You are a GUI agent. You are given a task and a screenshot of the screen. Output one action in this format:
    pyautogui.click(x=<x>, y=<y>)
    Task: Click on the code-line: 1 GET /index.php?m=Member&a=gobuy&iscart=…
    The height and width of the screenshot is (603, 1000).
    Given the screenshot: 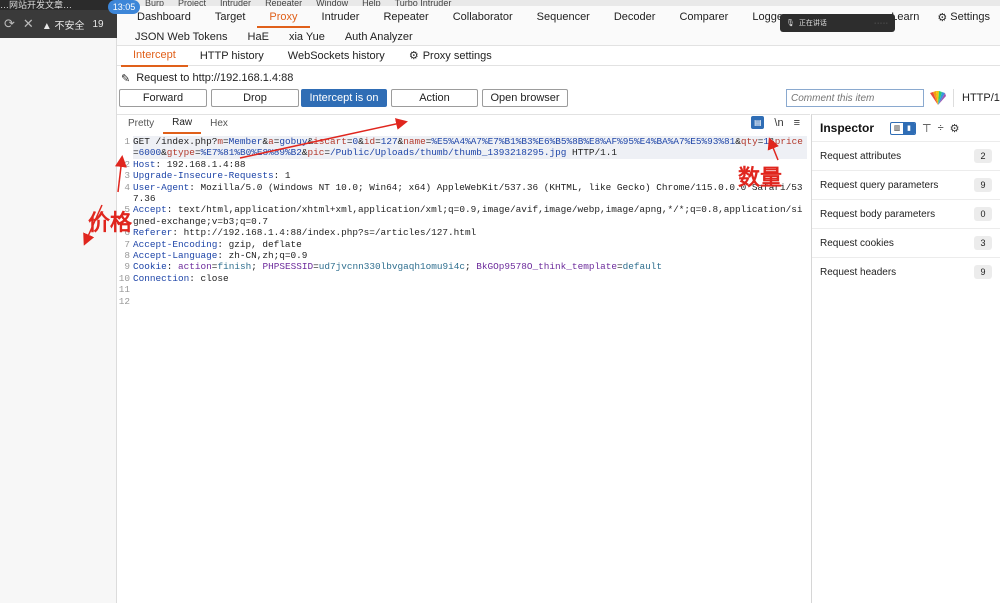 What is the action you would take?
    pyautogui.click(x=462, y=147)
    